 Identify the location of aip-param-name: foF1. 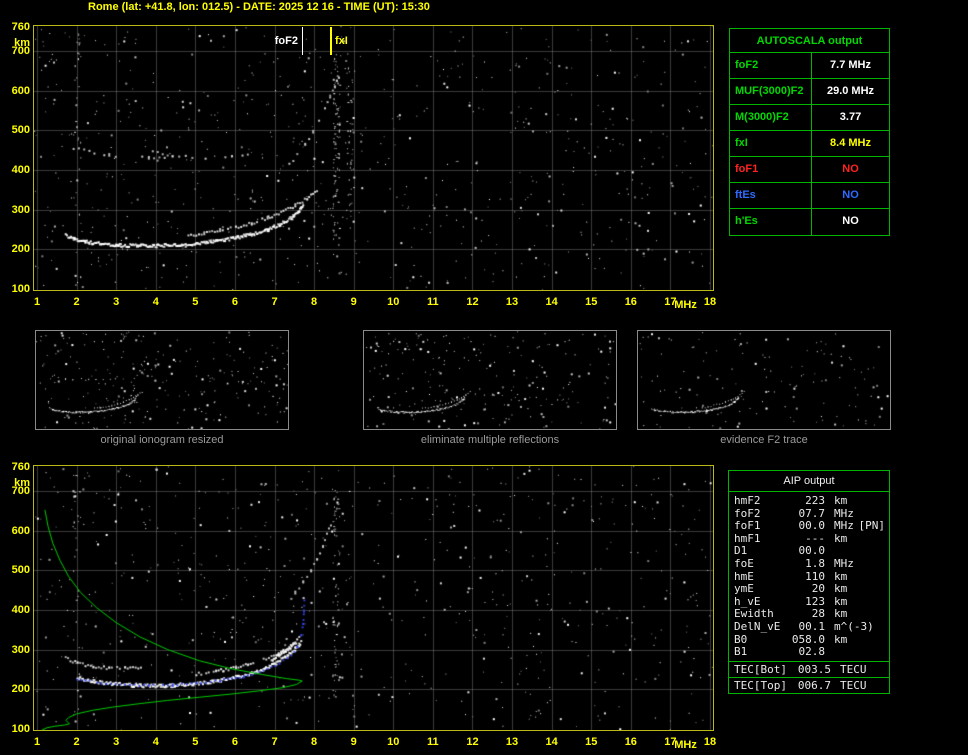
(747, 526).